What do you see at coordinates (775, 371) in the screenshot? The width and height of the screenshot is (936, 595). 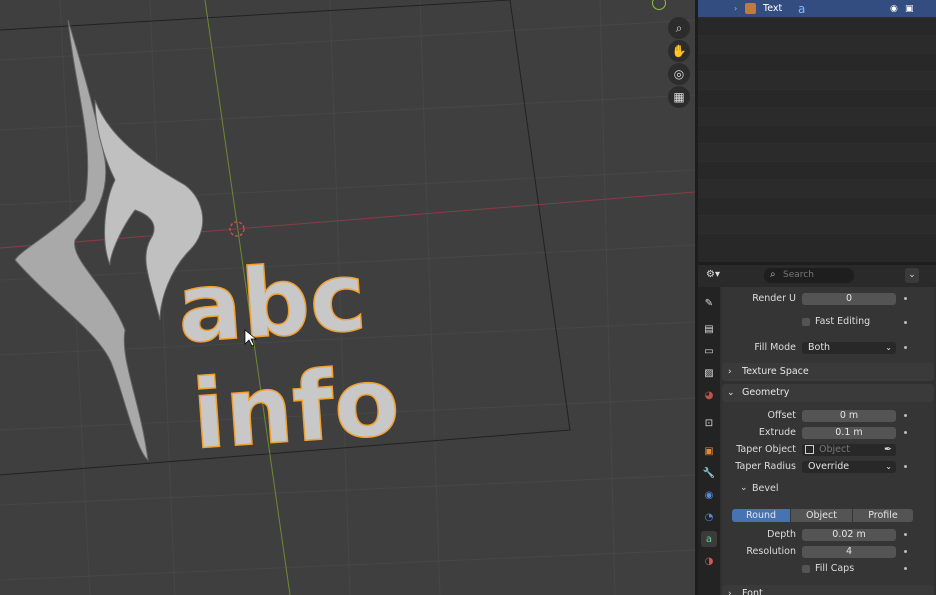 I see `texture-space-label: Texture Space` at bounding box center [775, 371].